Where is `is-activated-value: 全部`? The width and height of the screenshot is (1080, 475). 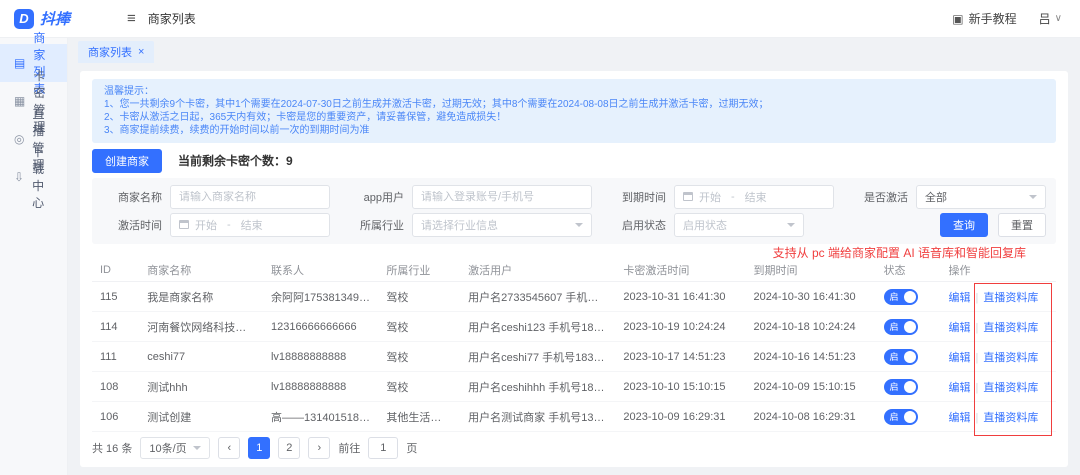
is-activated-value: 全部 is located at coordinates (936, 197).